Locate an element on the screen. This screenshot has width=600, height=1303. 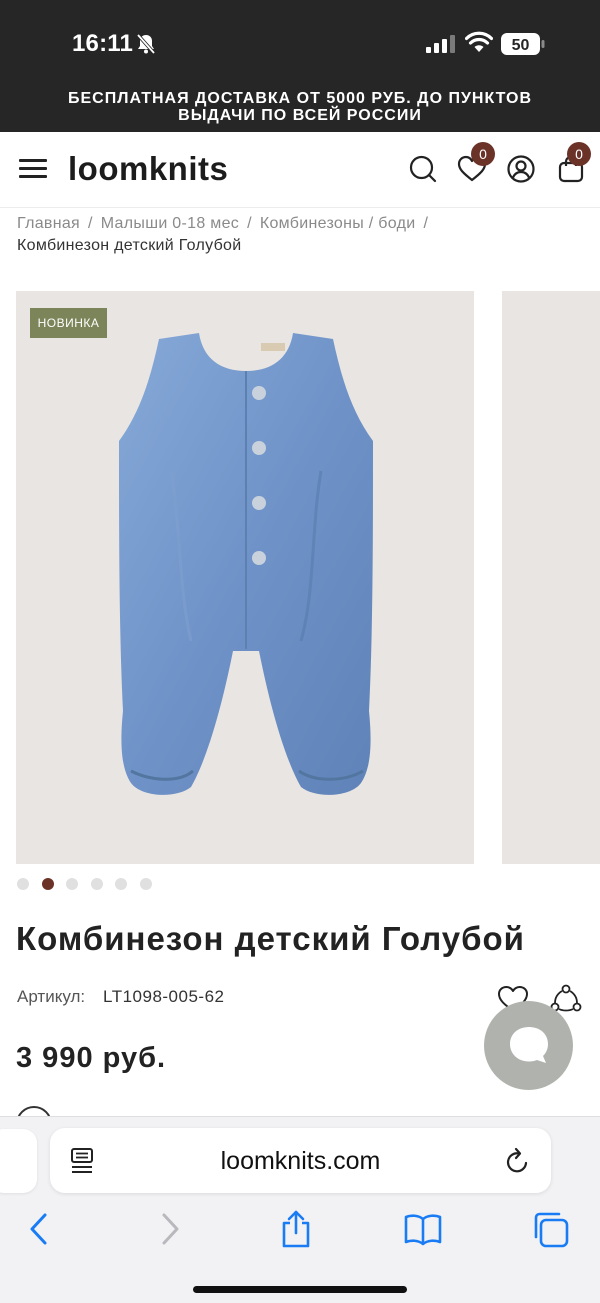
back-arrow-icon is located at coordinates (39, 1229).